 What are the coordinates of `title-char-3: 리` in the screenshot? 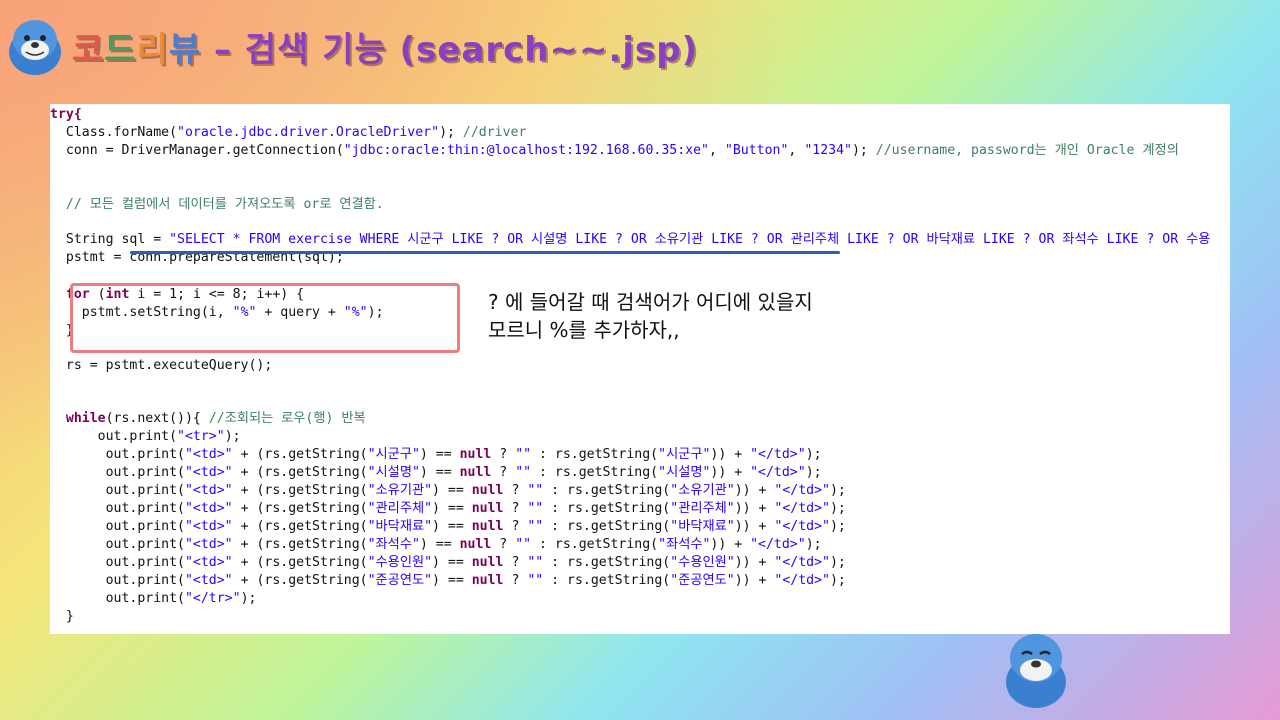 It's located at (152, 50).